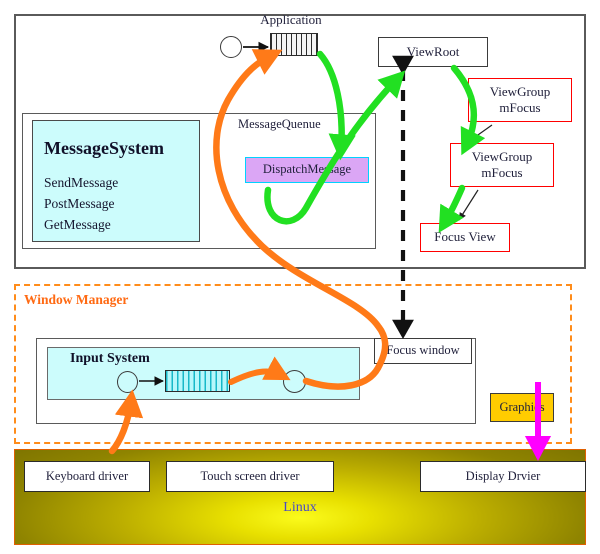 The image size is (600, 554). Describe the element at coordinates (433, 52) in the screenshot. I see `view-root-node: ViewRoot` at that location.